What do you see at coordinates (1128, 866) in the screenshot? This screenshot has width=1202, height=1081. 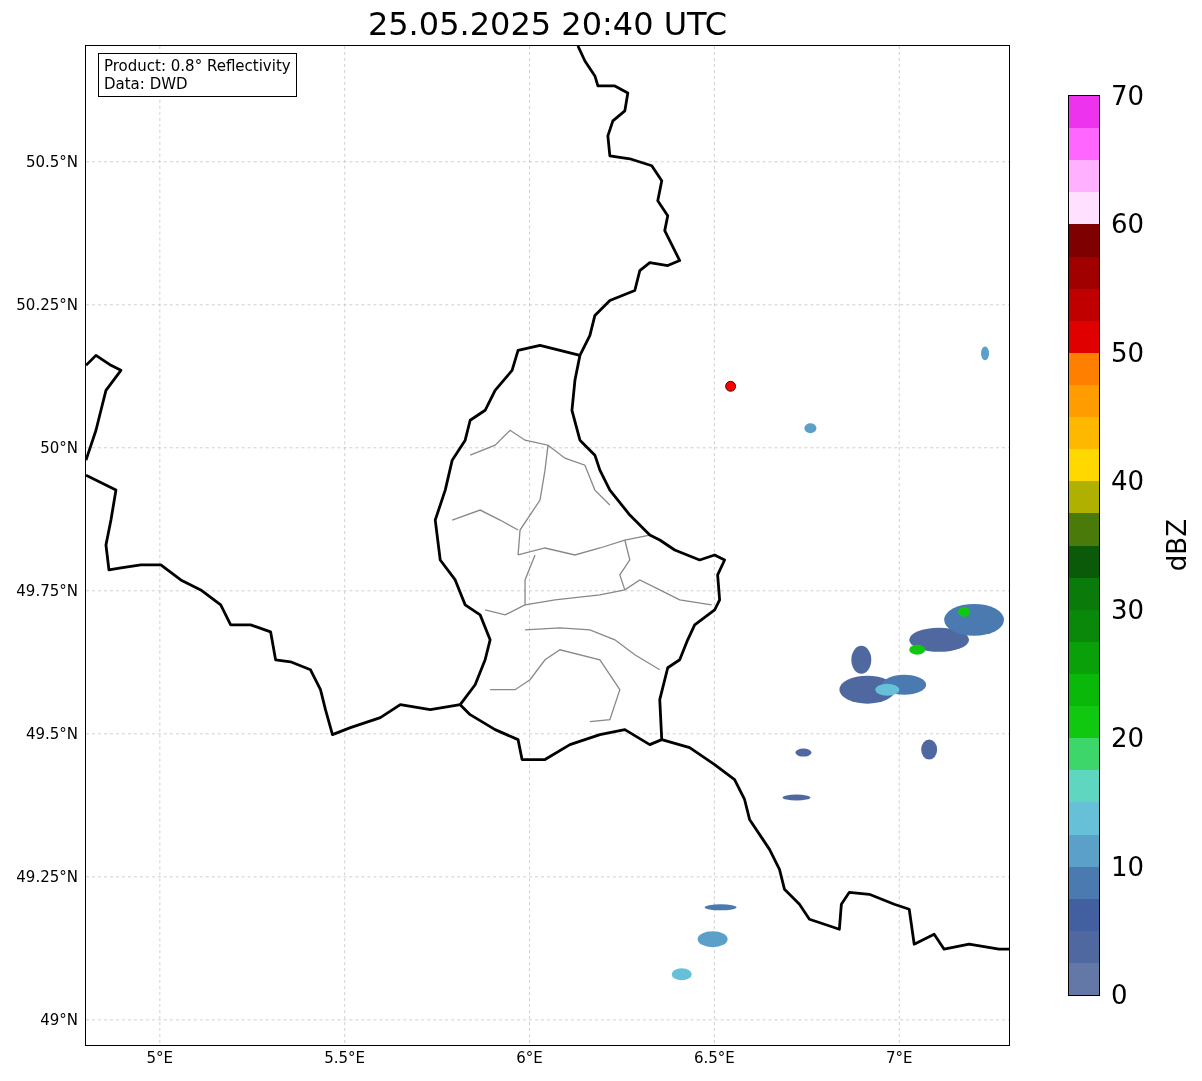 I see `scale-label: 10` at bounding box center [1128, 866].